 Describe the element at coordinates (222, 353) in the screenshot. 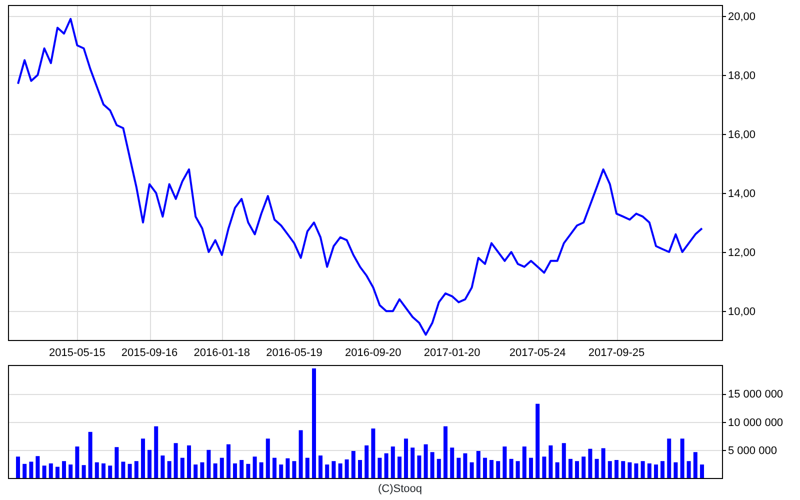

I see `axis-label: 2016-01-18` at that location.